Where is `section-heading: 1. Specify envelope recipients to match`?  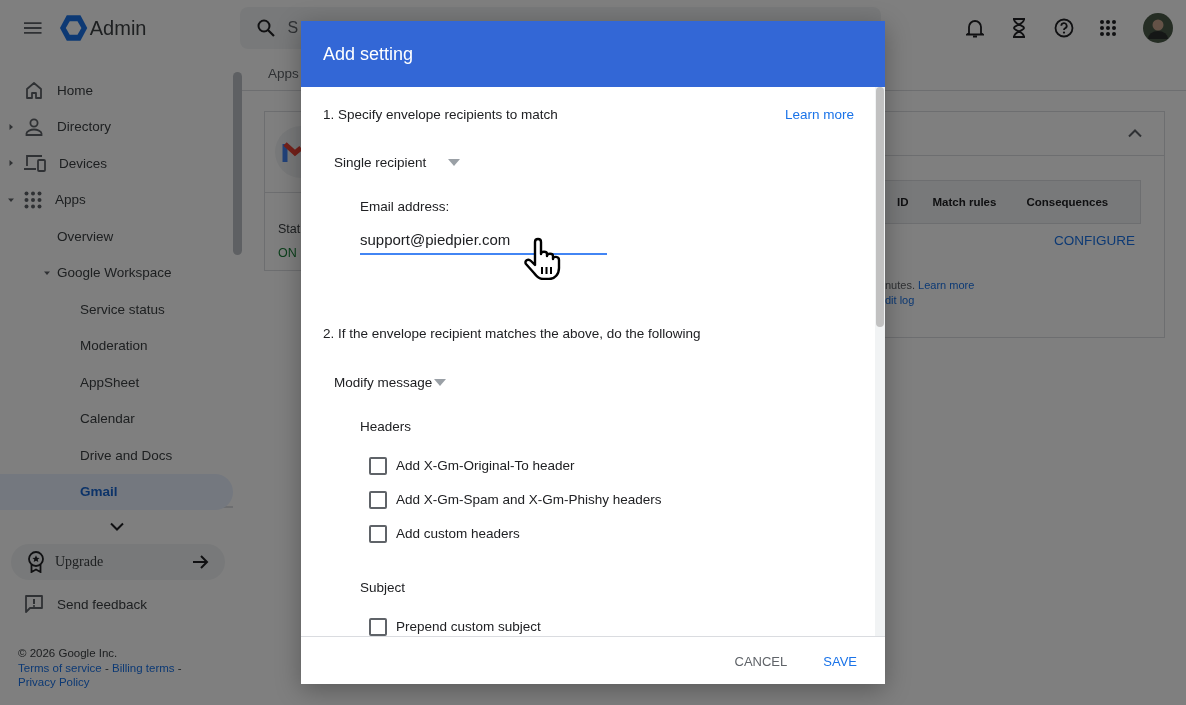
section-heading: 1. Specify envelope recipients to match is located at coordinates (440, 115).